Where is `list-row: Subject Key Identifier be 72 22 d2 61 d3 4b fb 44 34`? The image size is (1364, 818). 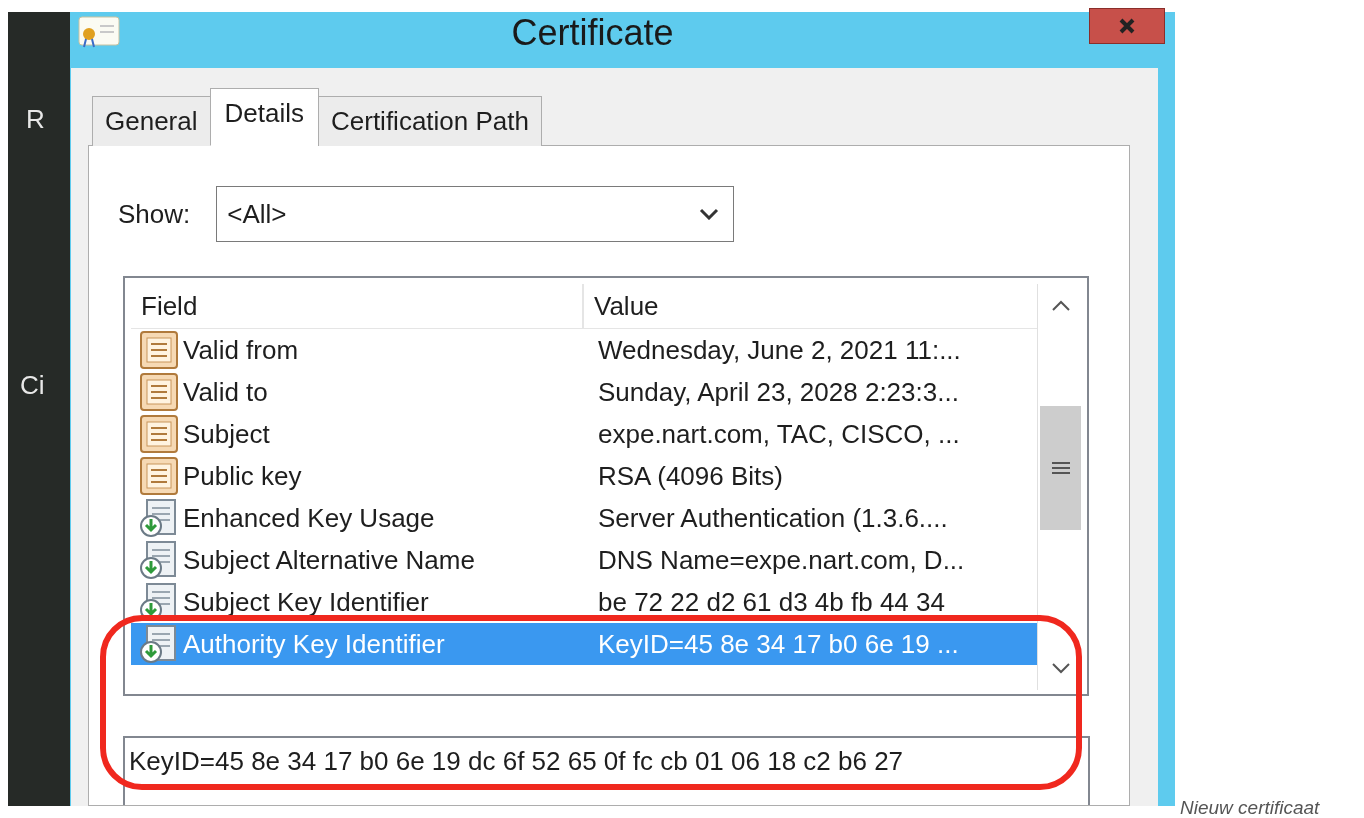
list-row: Subject Key Identifier be 72 22 d2 61 d3 4b fb 44 34 is located at coordinates (584, 602).